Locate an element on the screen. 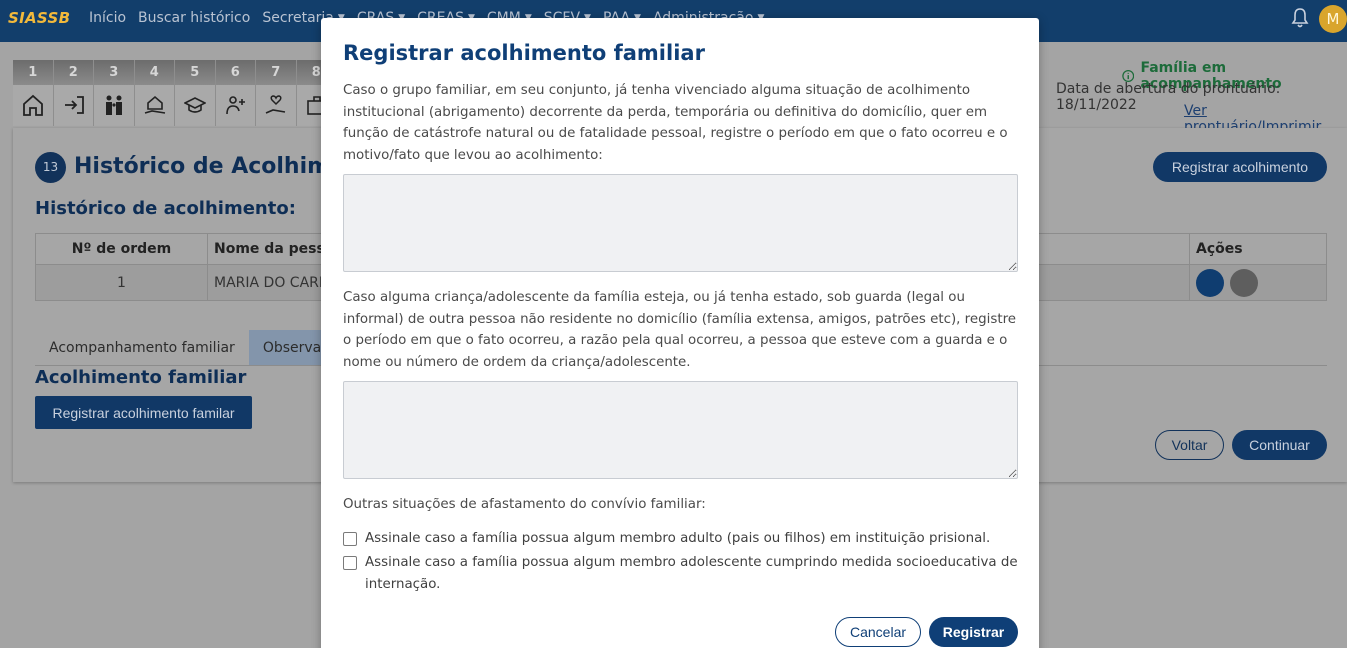  register-acolhimento-familiar-button: Registrar acolhimento familar is located at coordinates (143, 412).